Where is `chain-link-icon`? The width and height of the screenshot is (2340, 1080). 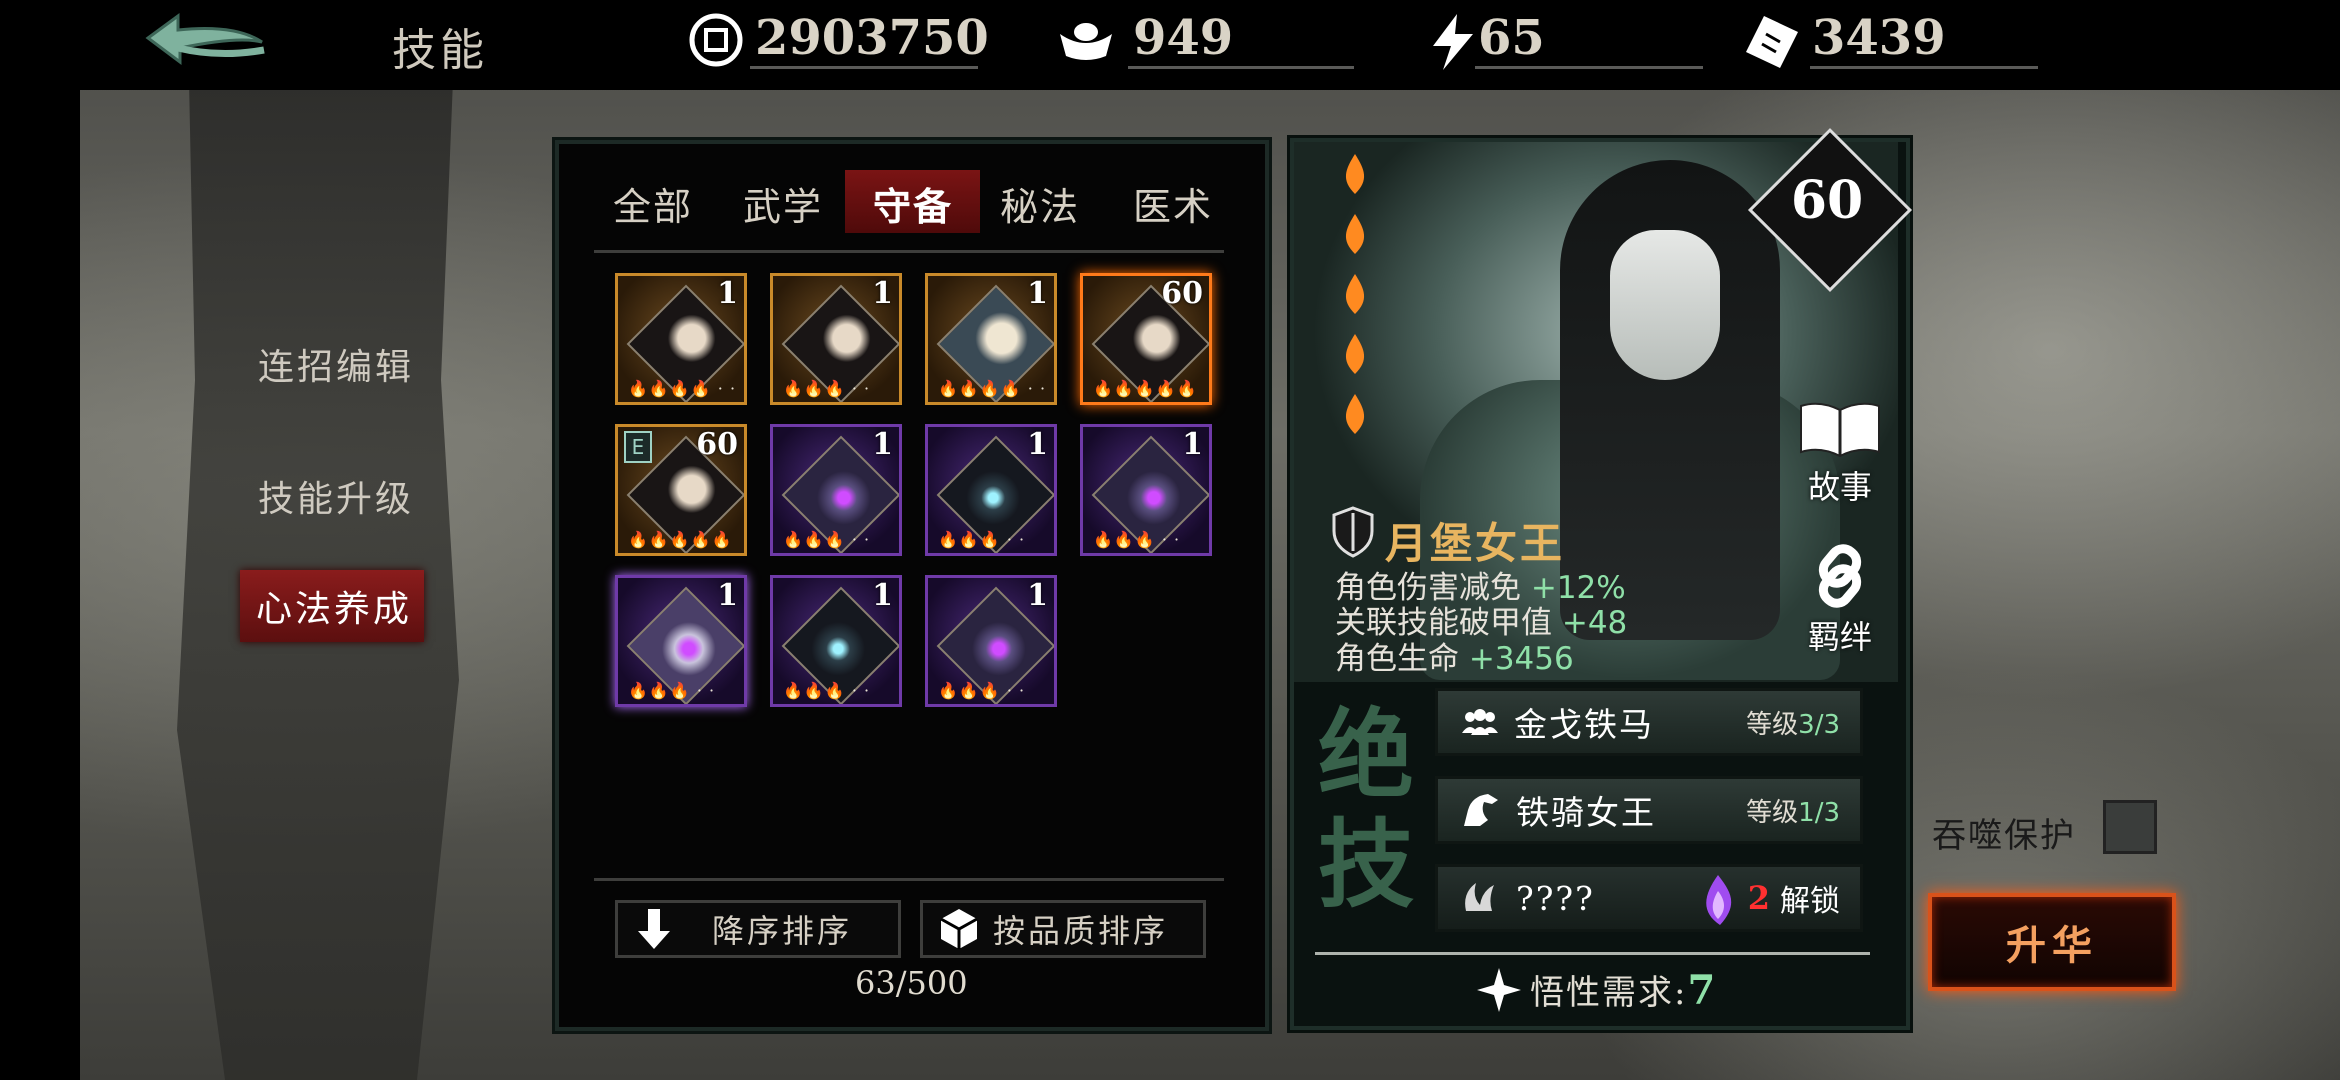 chain-link-icon is located at coordinates (1840, 576).